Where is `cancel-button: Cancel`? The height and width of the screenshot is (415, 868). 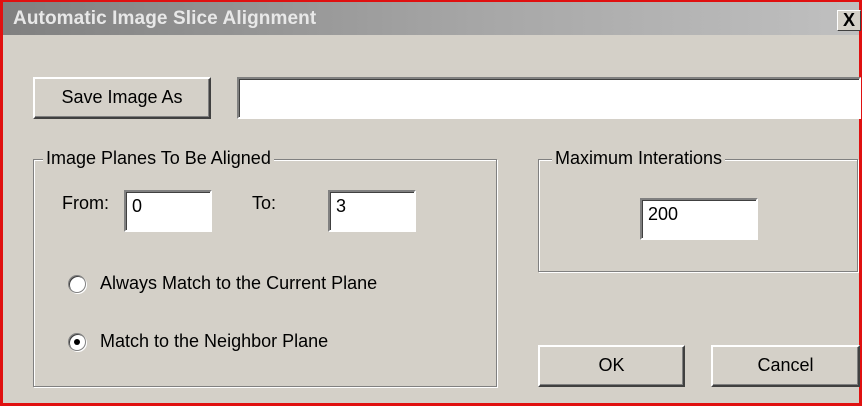
cancel-button: Cancel is located at coordinates (785, 366).